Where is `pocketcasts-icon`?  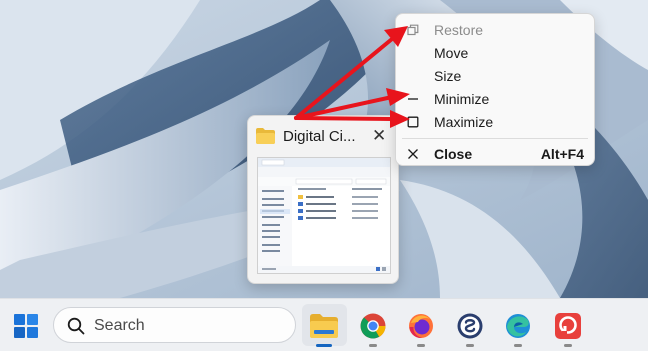
pocketcasts-icon is located at coordinates (568, 326).